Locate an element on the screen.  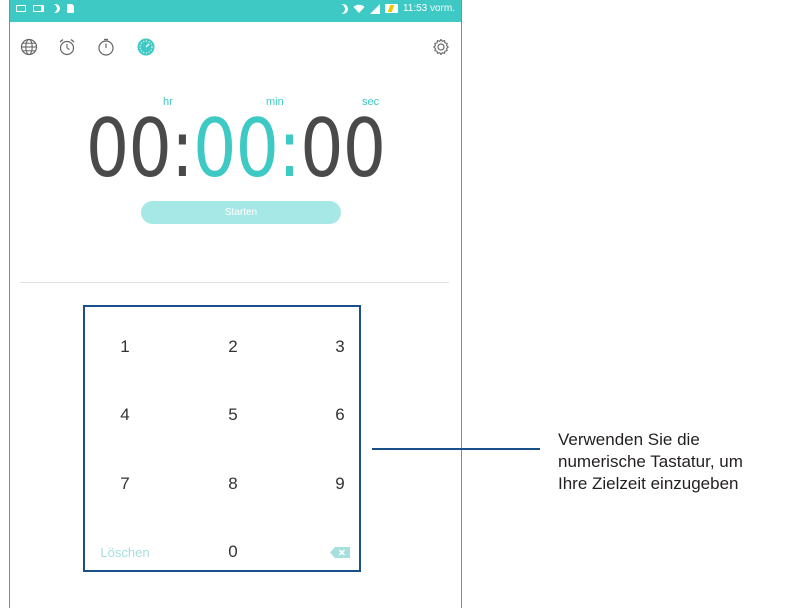
callout-line is located at coordinates (456, 449).